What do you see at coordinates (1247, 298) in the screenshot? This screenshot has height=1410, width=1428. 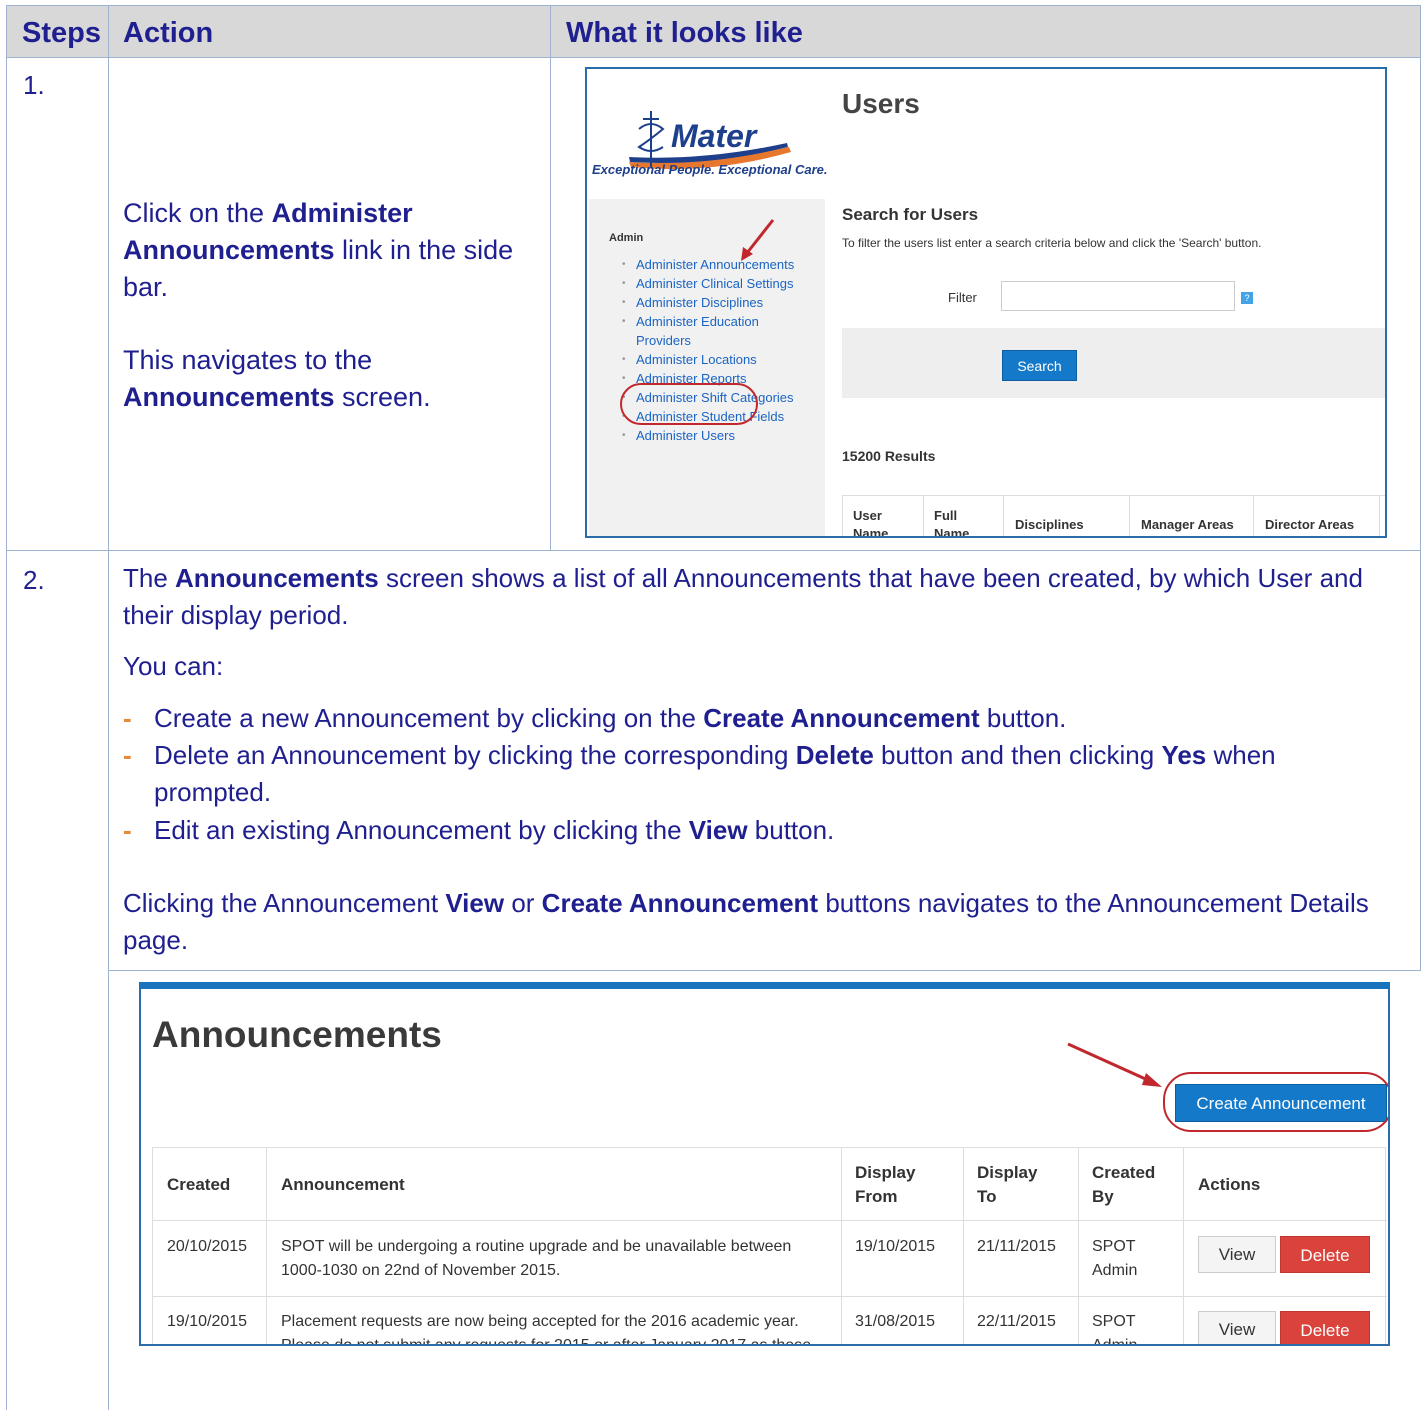 I see `help-icon: ?` at bounding box center [1247, 298].